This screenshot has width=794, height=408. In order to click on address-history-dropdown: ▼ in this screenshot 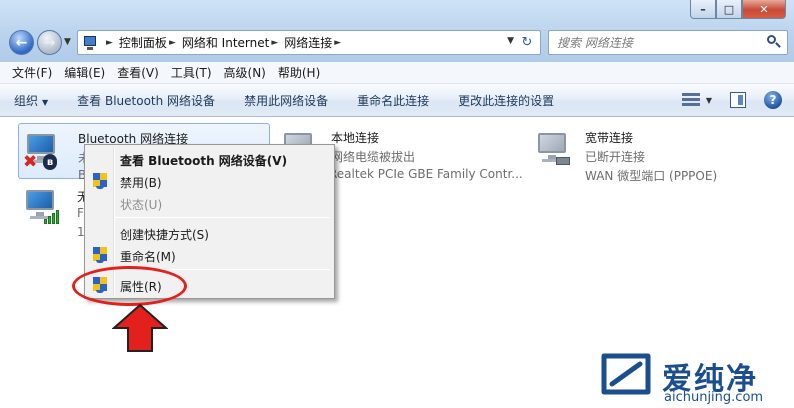, I will do `click(510, 41)`.